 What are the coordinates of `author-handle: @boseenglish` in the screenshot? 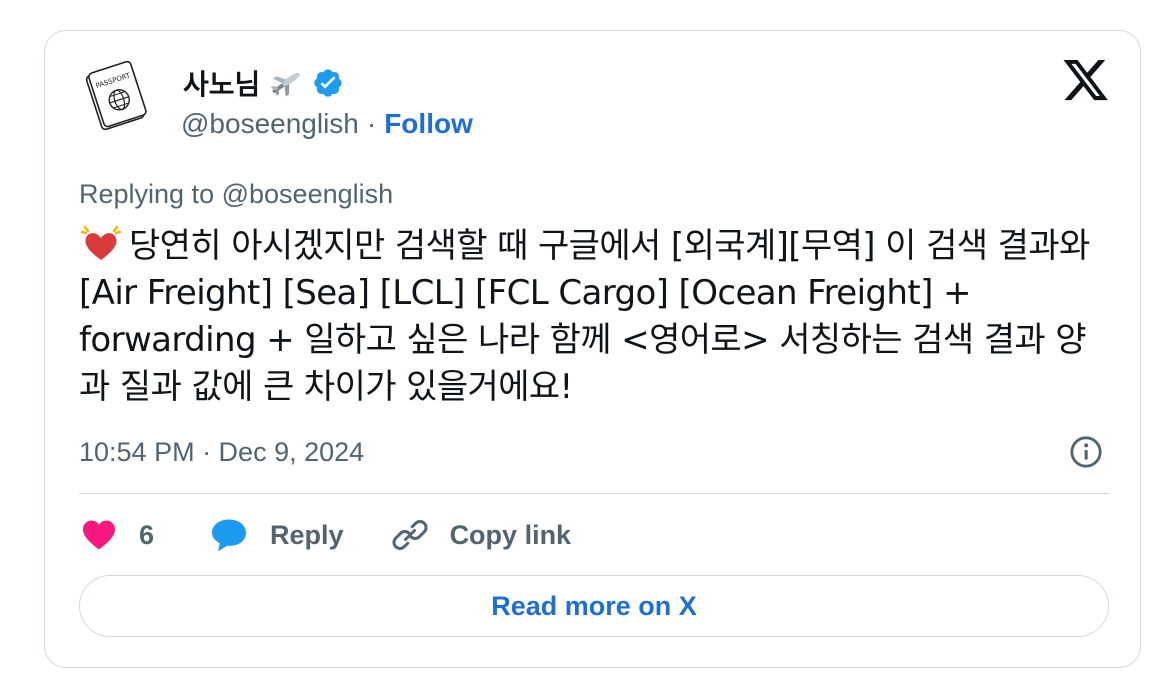 It's located at (270, 124).